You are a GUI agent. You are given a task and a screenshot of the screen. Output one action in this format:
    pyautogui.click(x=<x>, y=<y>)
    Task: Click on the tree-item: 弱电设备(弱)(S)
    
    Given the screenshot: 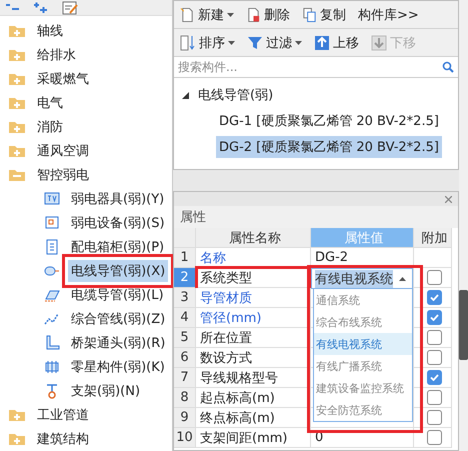 What is the action you would take?
    pyautogui.click(x=118, y=223)
    